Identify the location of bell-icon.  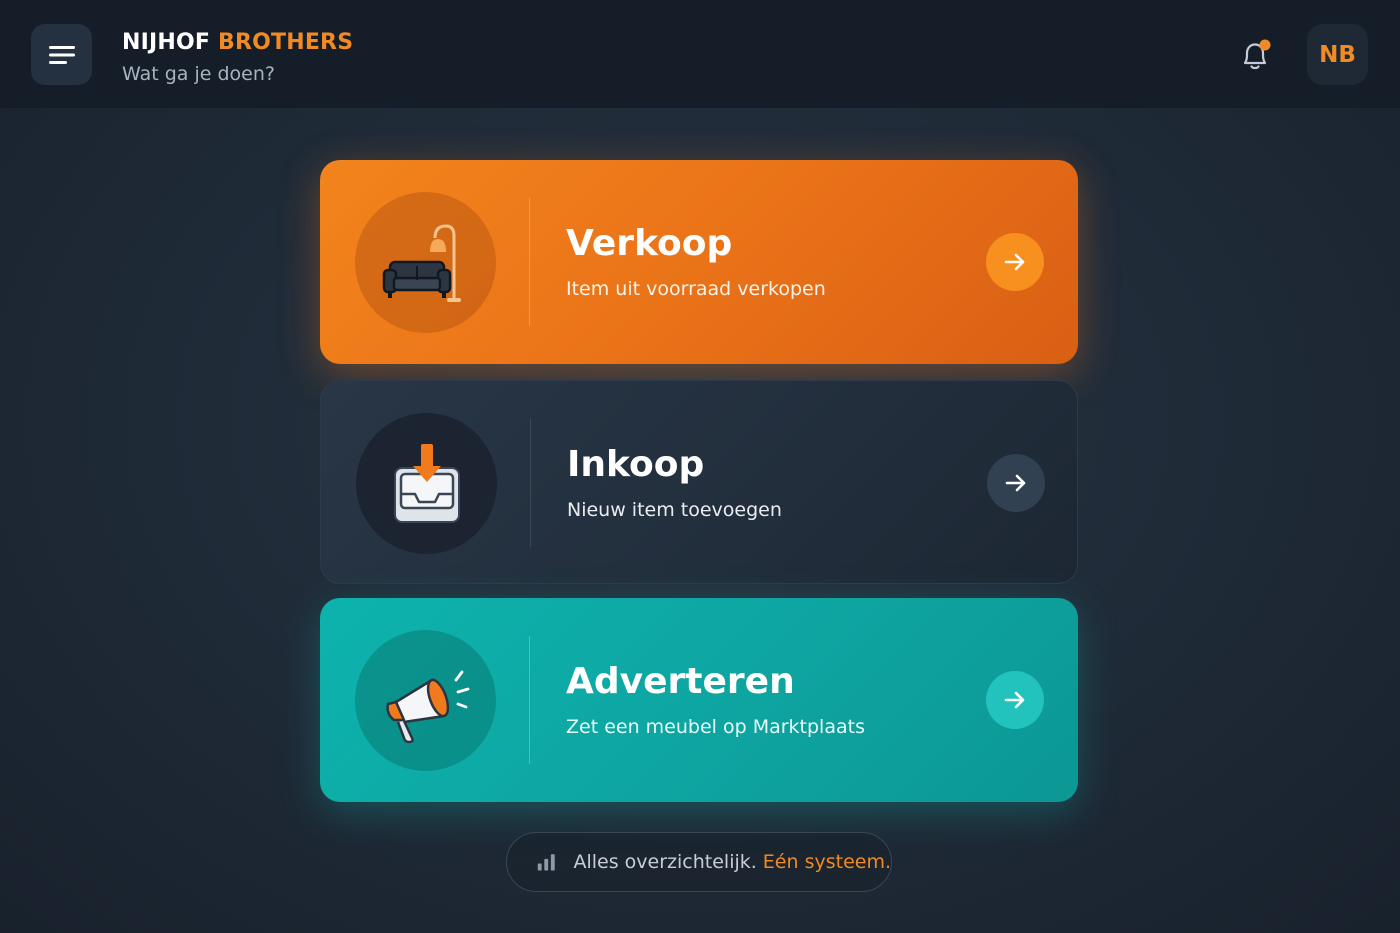
(1257, 54).